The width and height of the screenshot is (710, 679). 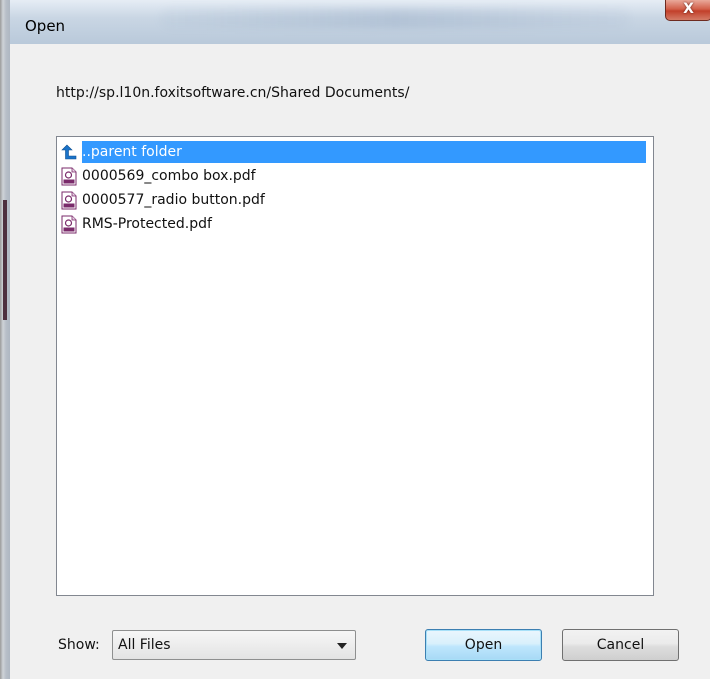 I want to click on close-icon: X, so click(x=688, y=9).